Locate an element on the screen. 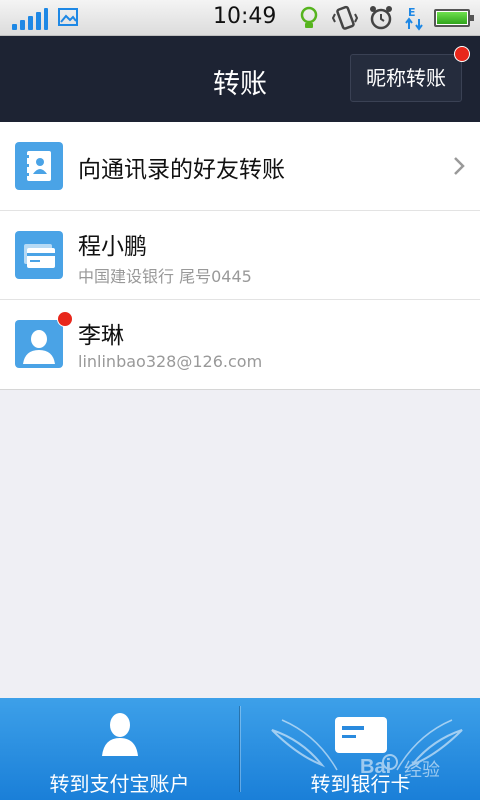  new-contact-badge is located at coordinates (65, 319).